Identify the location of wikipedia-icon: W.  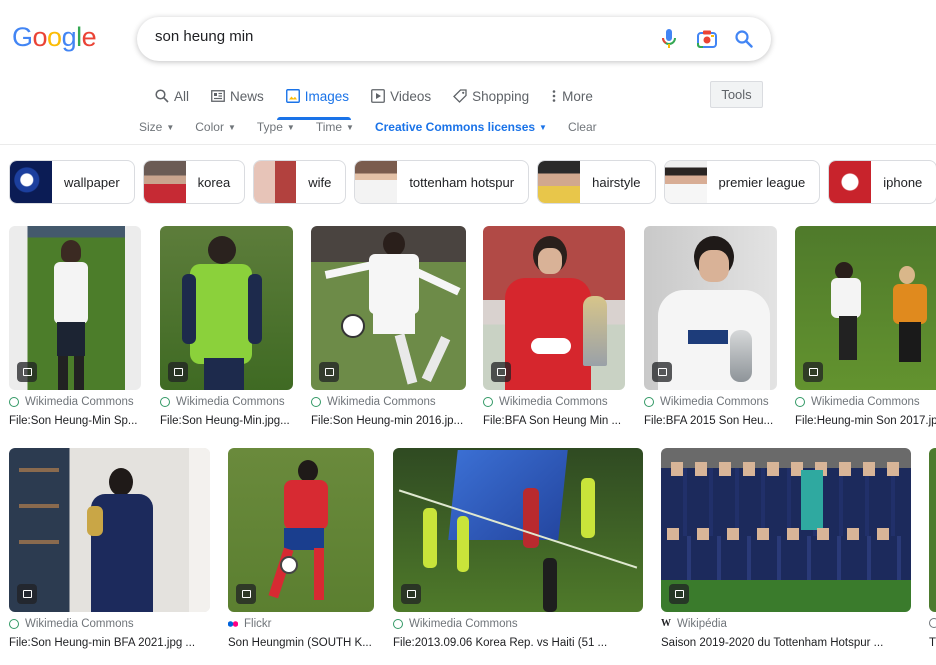
(666, 623).